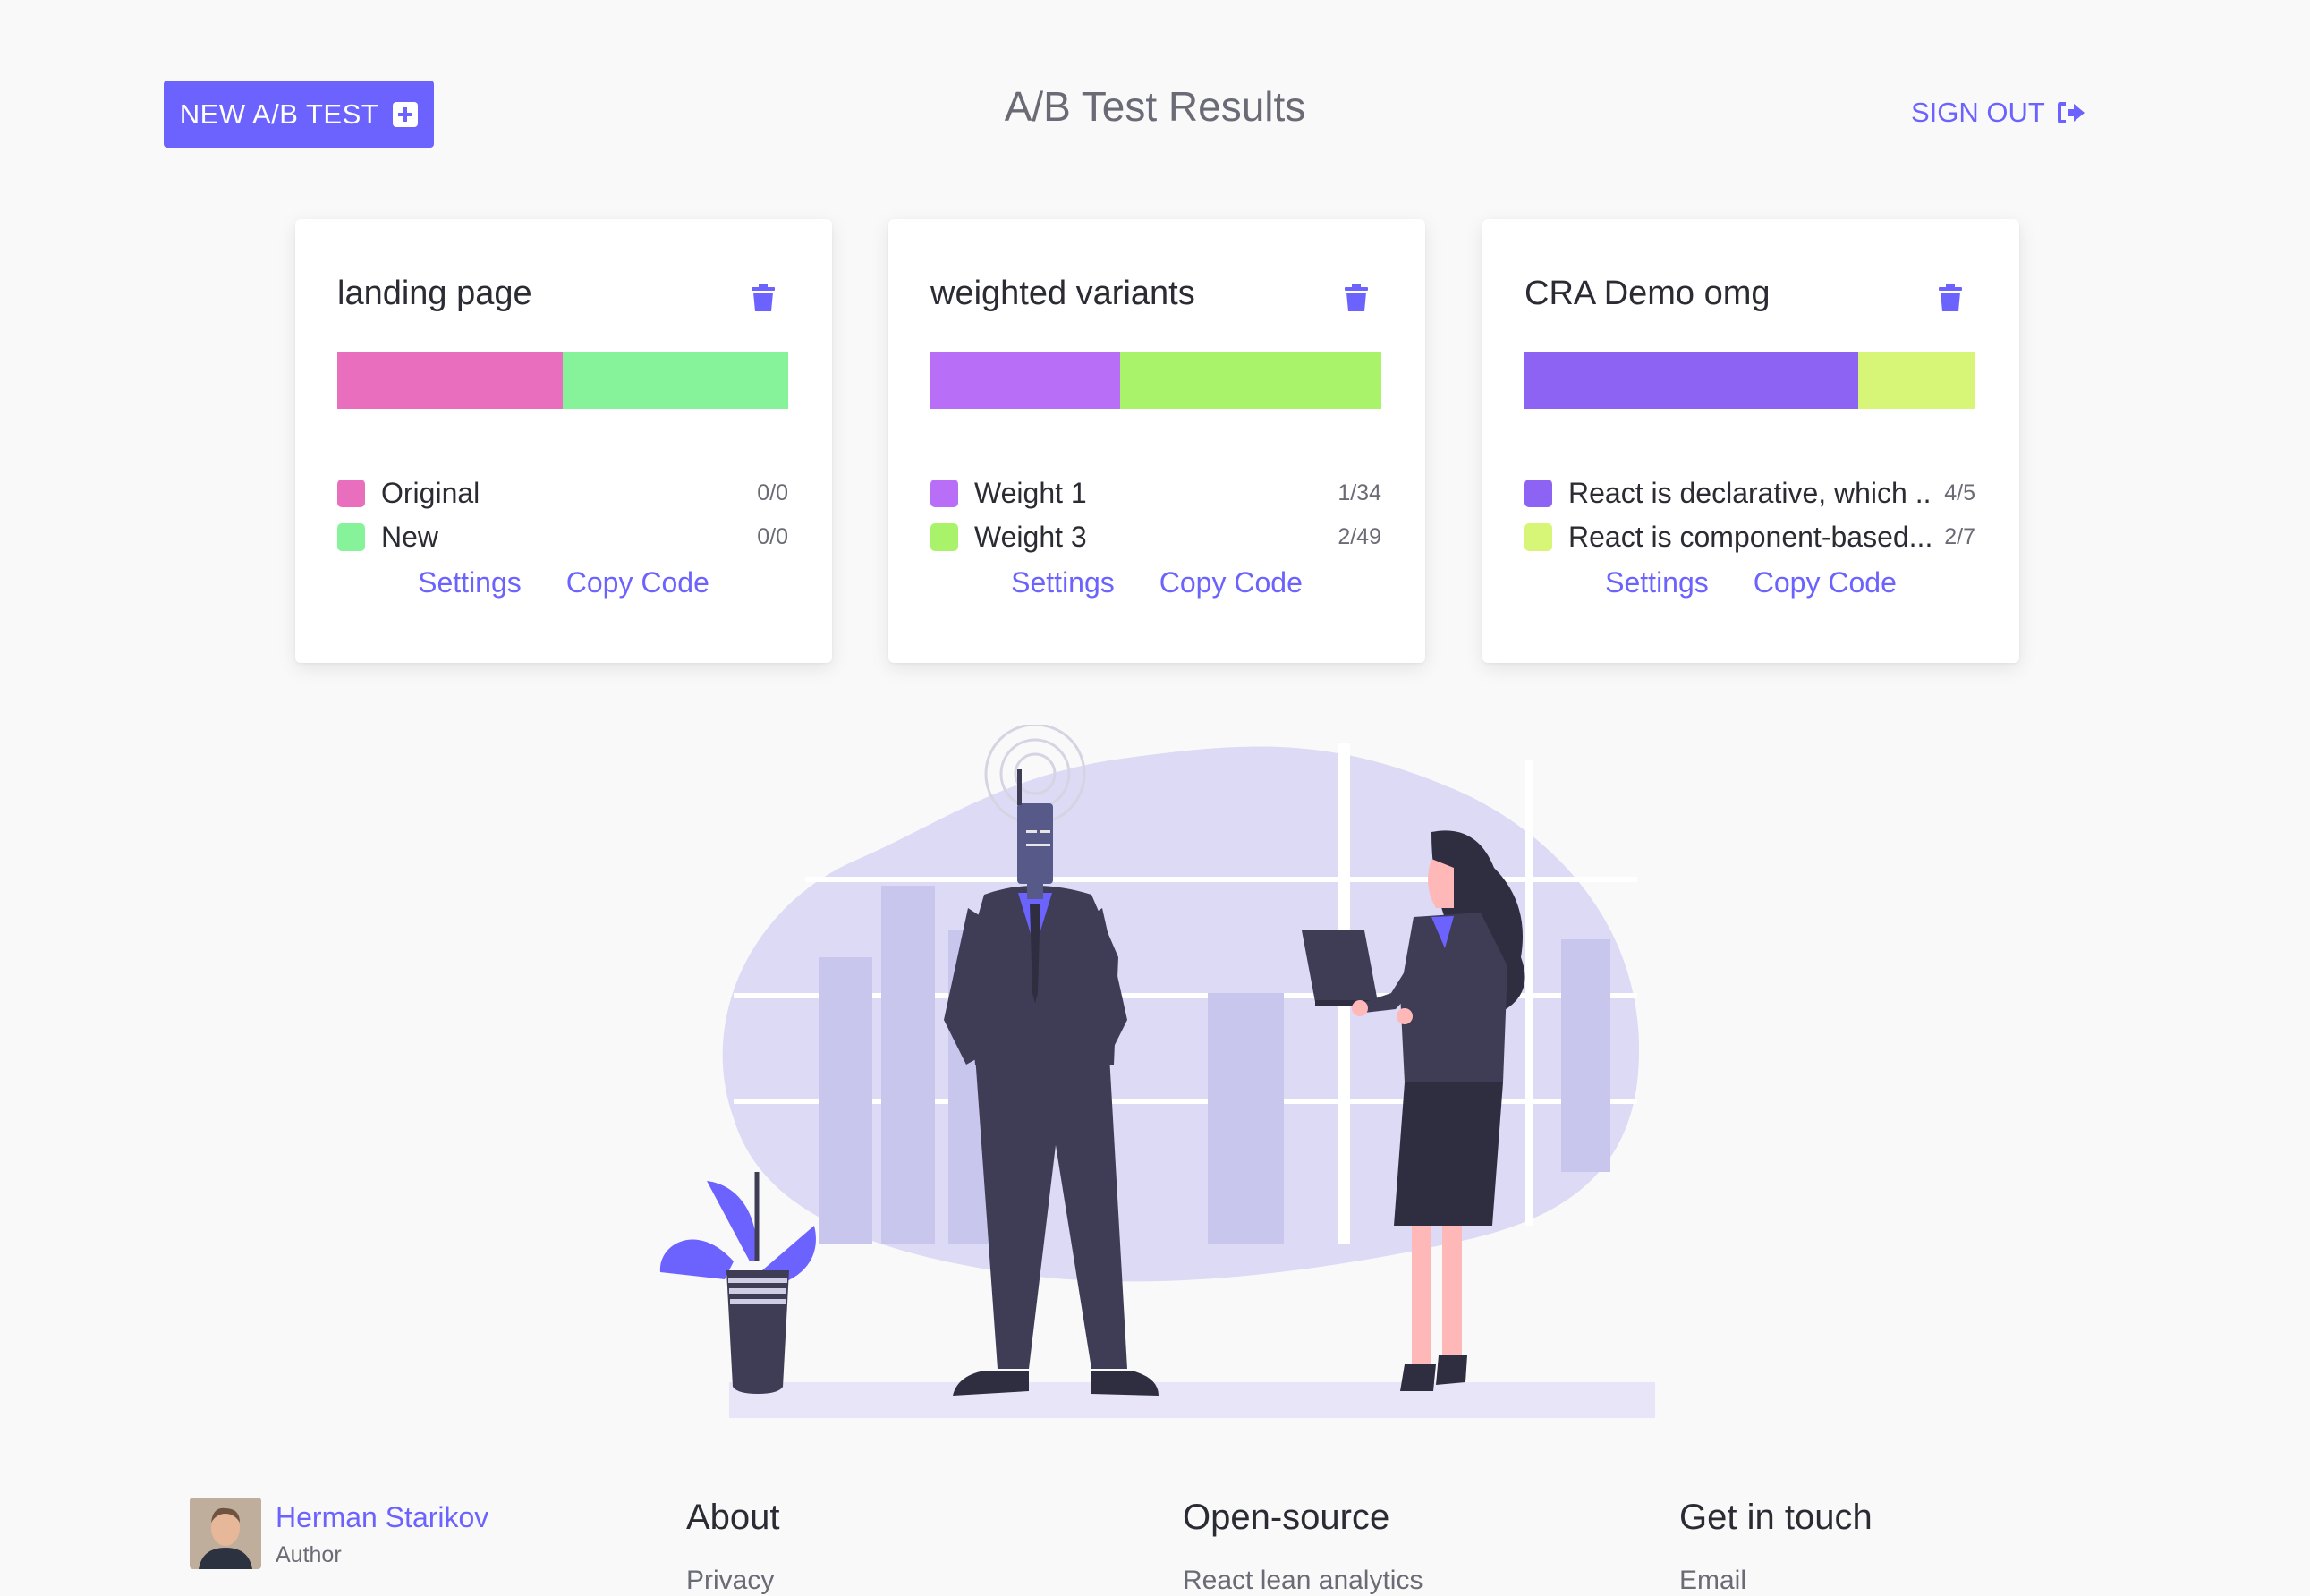 This screenshot has width=2310, height=1596. I want to click on bar-segment-original, so click(450, 380).